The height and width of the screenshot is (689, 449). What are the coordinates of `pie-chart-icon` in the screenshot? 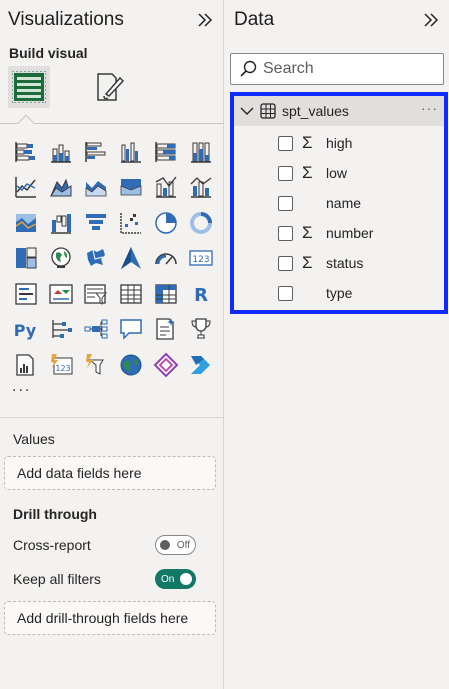 It's located at (165, 223).